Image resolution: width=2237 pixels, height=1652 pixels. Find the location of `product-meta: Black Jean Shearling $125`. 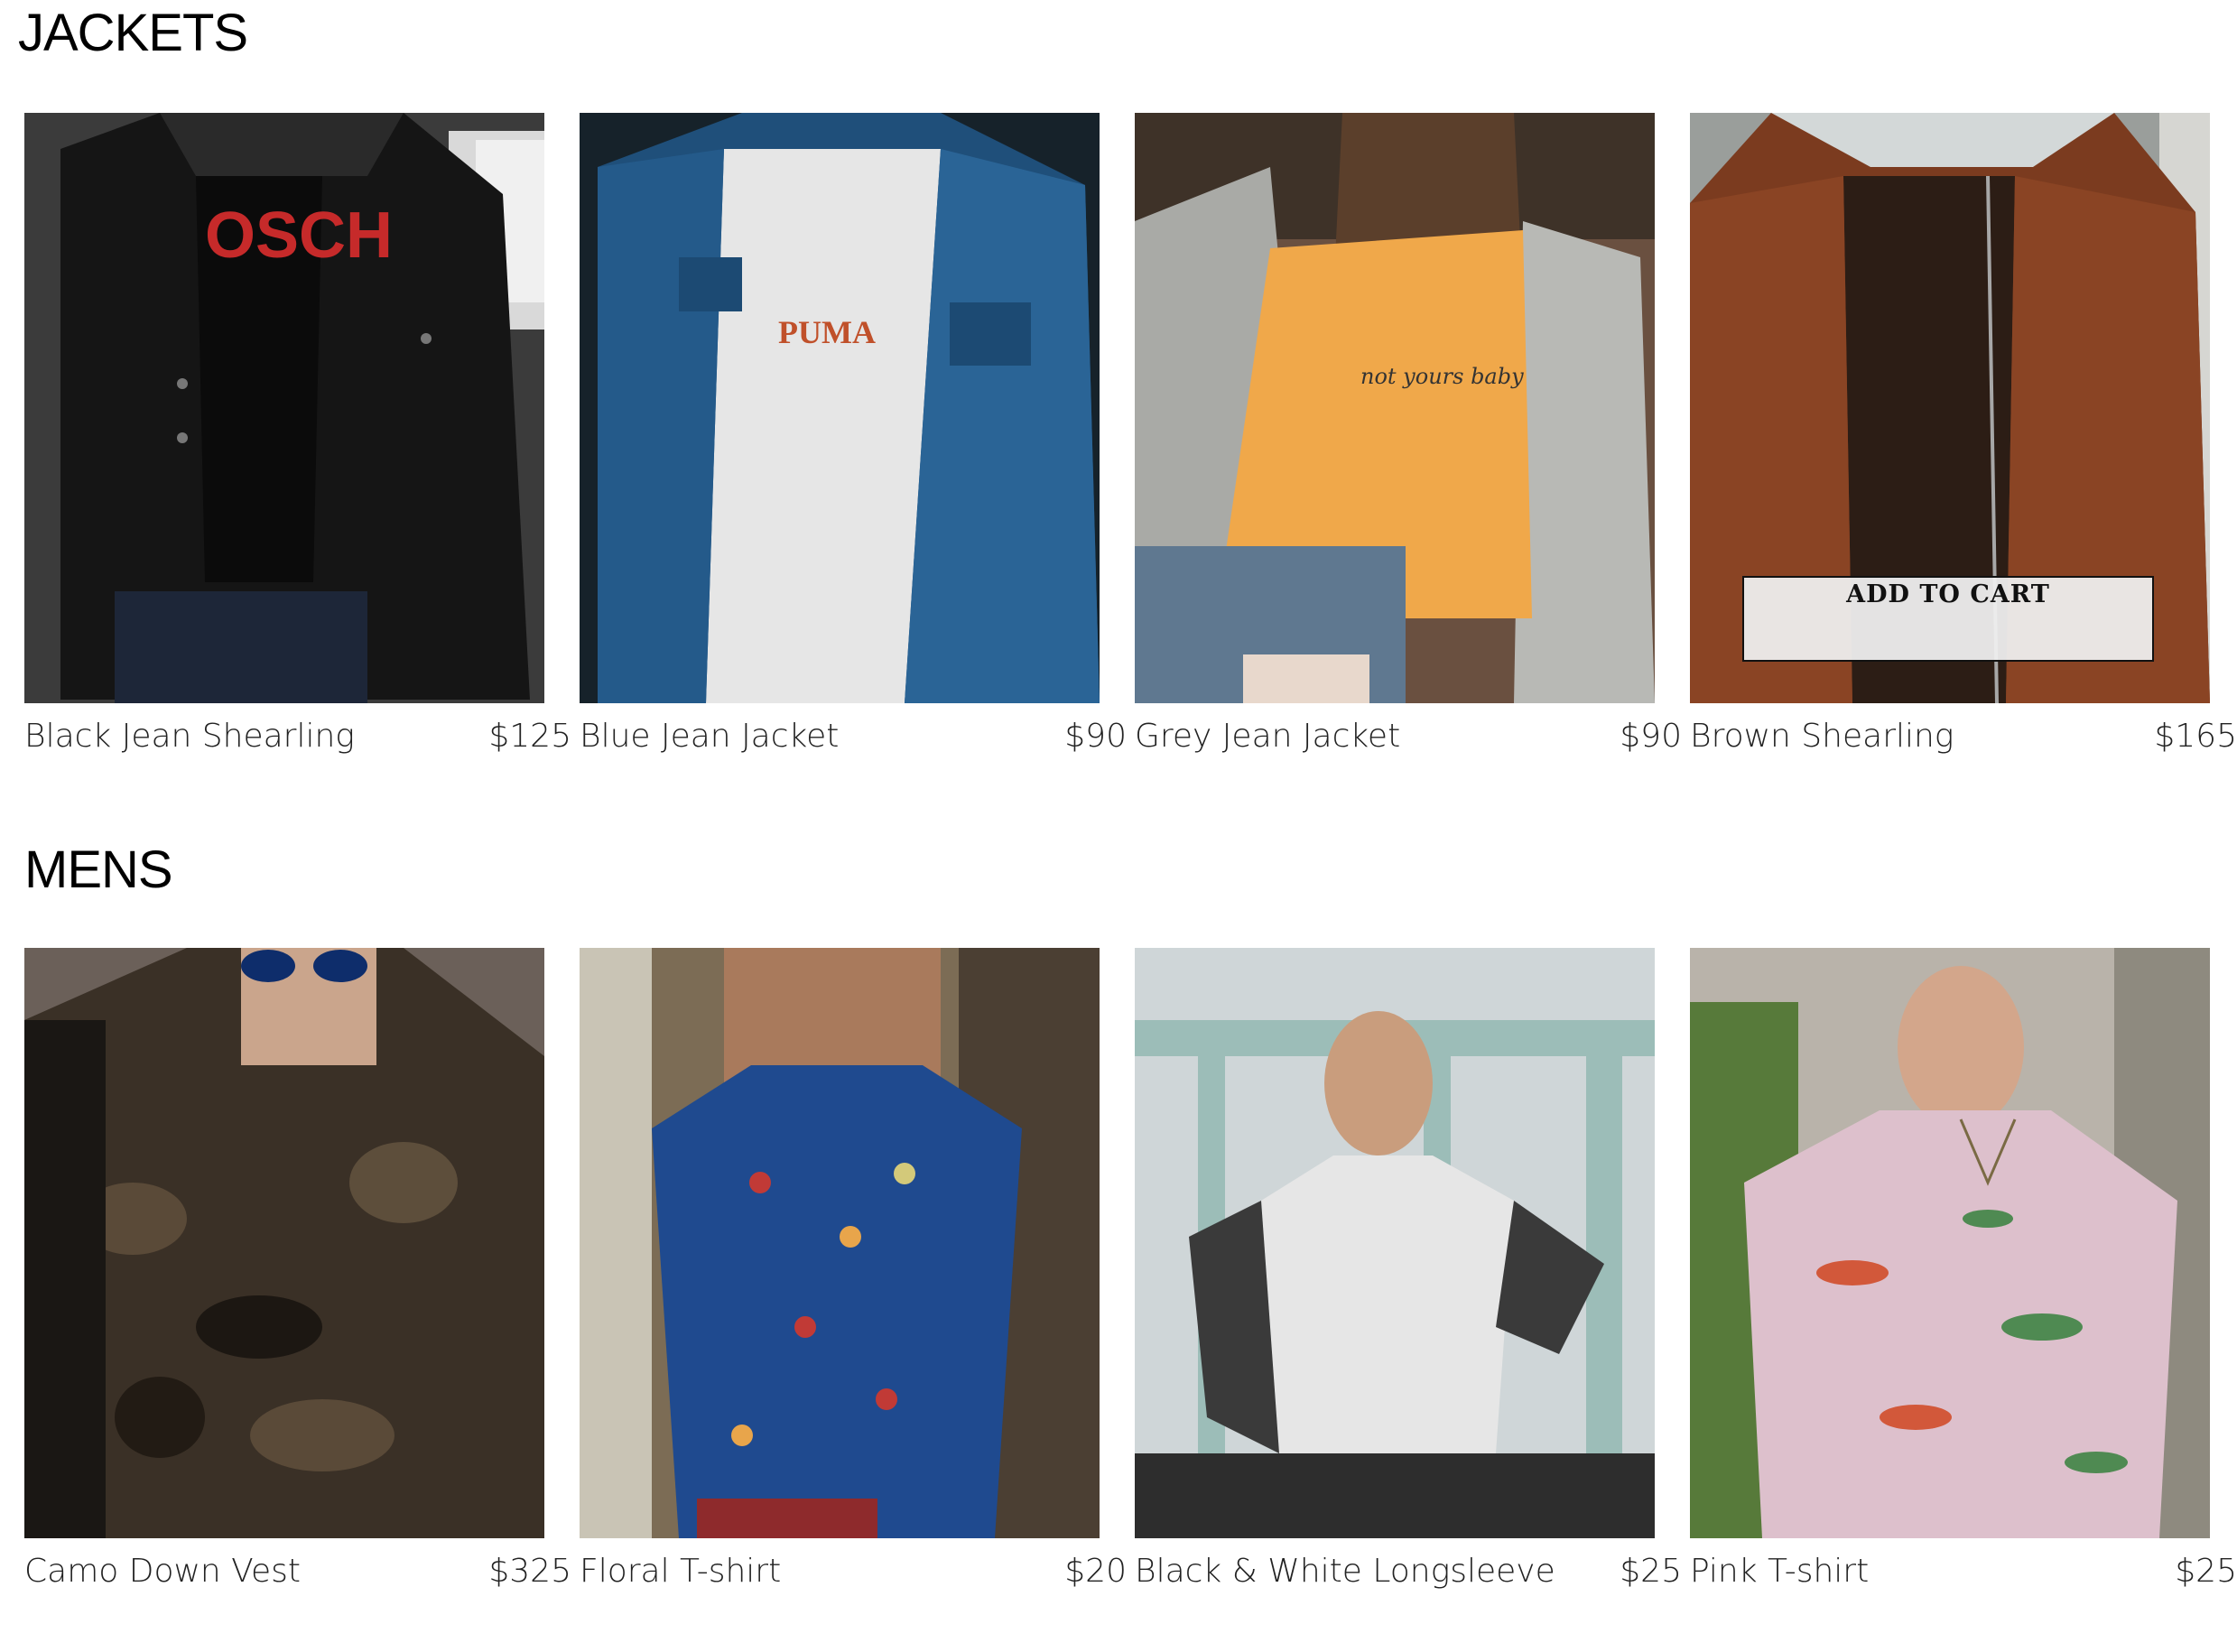

product-meta: Black Jean Shearling $125 is located at coordinates (298, 745).